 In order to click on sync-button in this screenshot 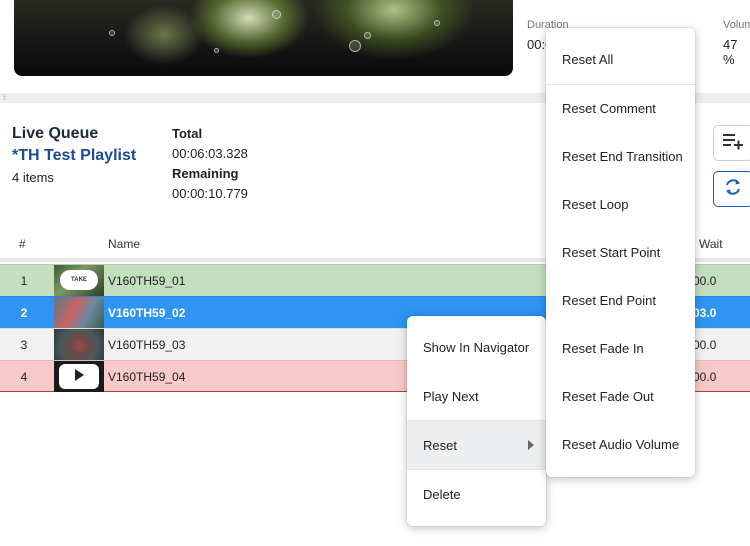, I will do `click(731, 189)`.